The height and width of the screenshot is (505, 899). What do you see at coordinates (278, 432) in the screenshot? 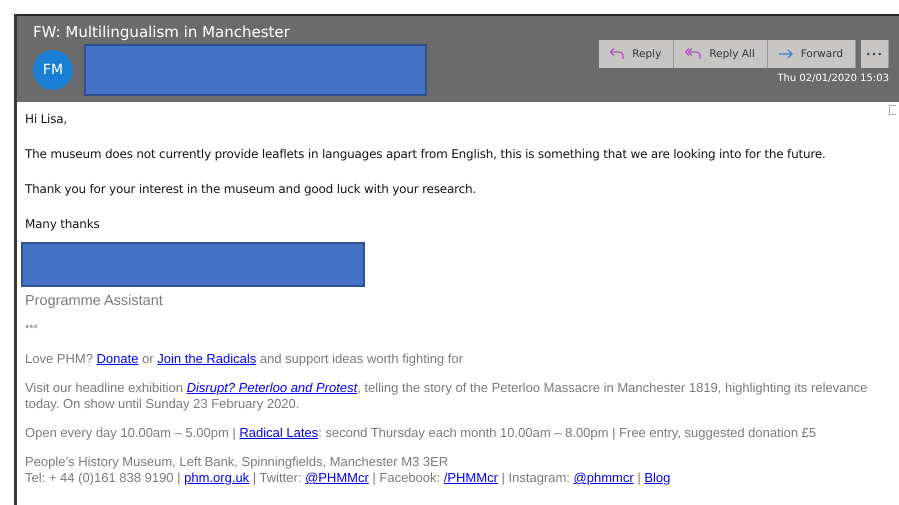
I see `link: Radical Lates` at bounding box center [278, 432].